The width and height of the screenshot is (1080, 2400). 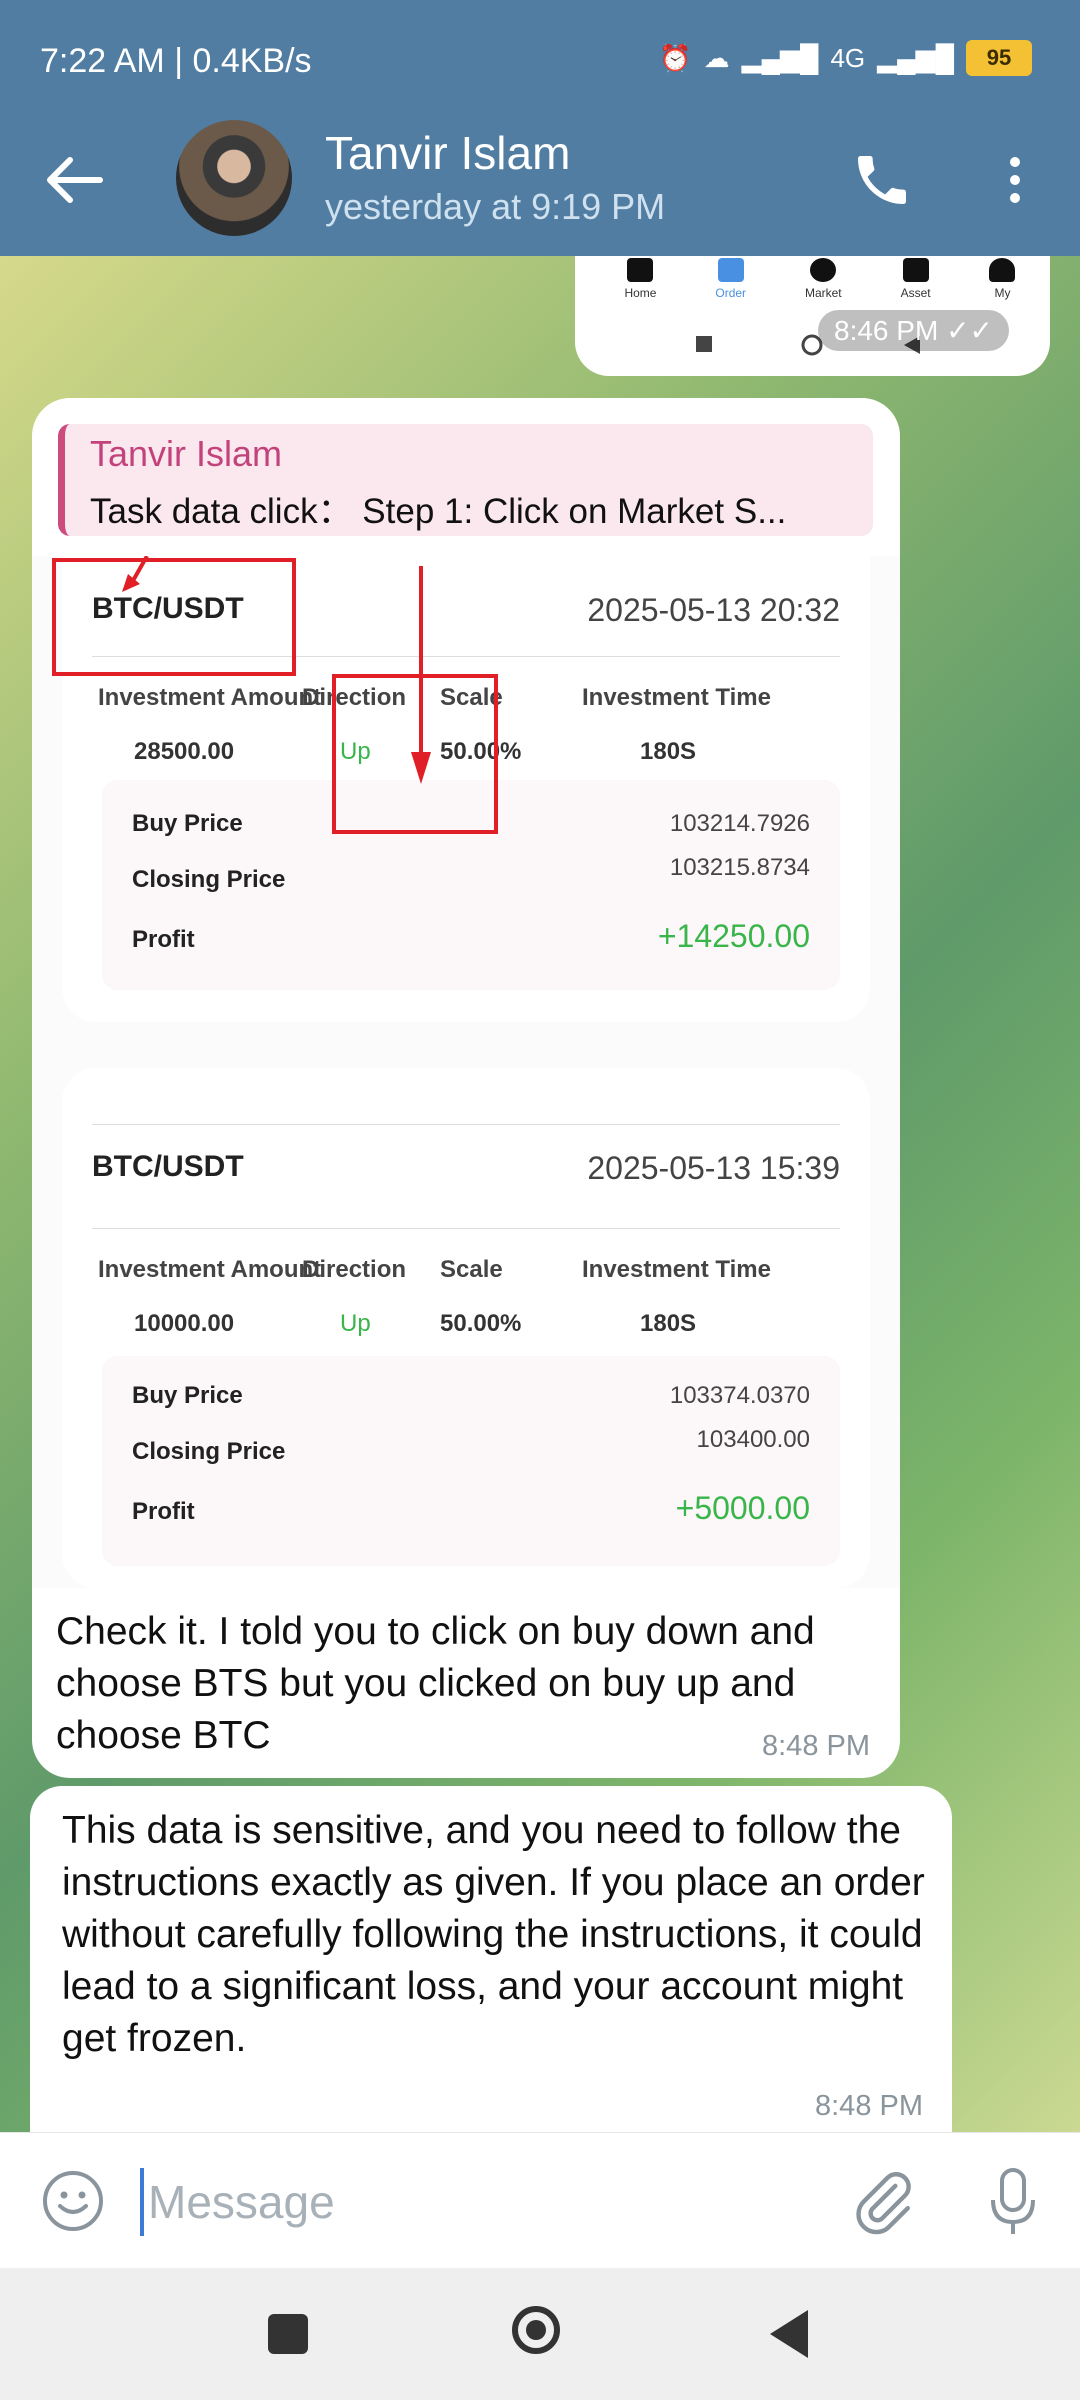 I want to click on battery-icon: 95, so click(x=999, y=58).